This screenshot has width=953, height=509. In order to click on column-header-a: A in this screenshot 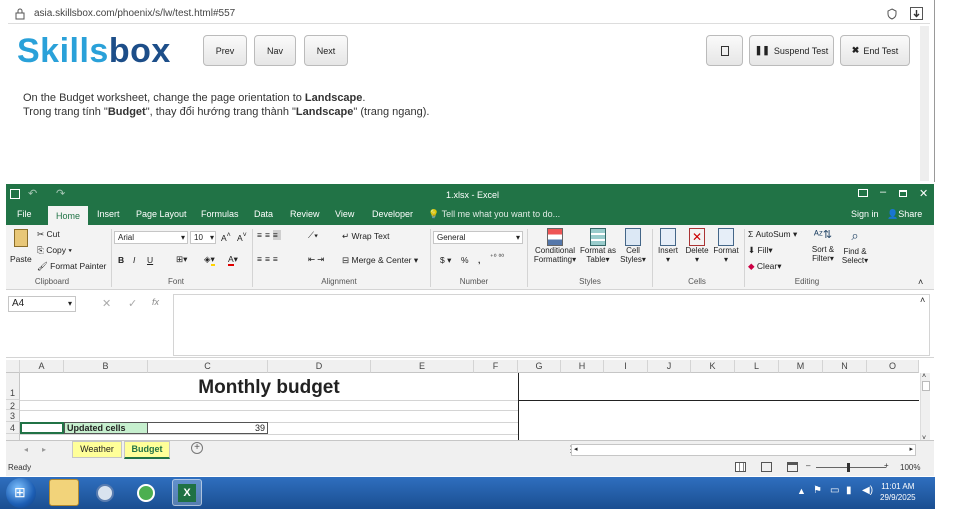, I will do `click(42, 366)`.